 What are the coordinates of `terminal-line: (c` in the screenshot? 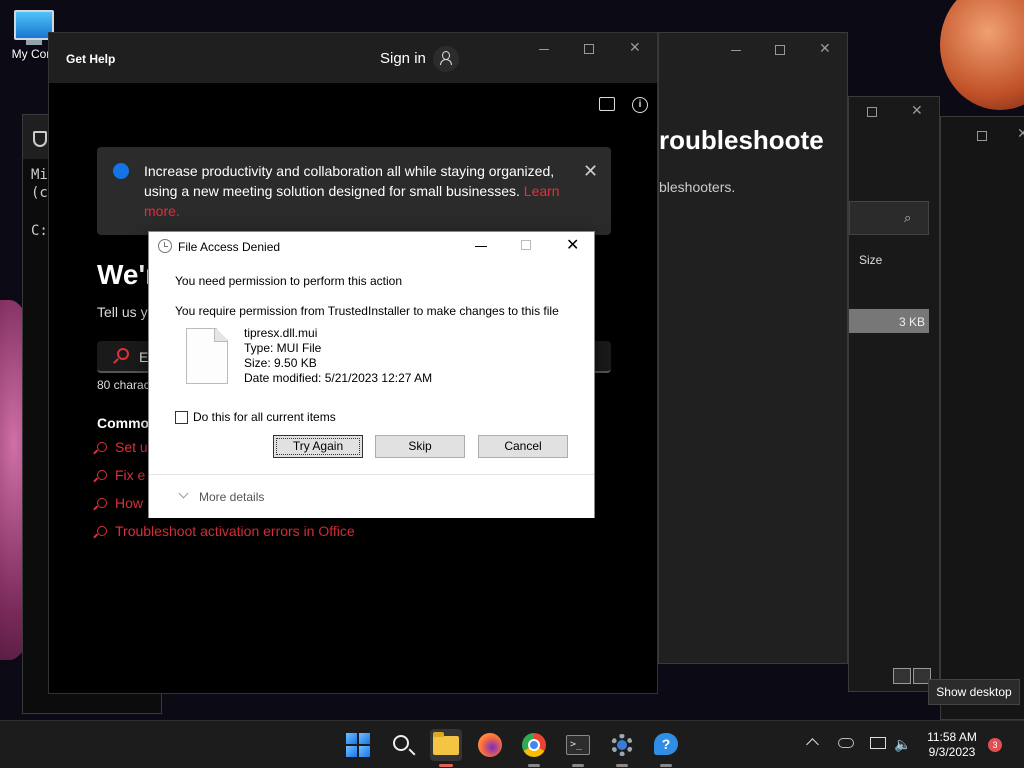 It's located at (39, 193).